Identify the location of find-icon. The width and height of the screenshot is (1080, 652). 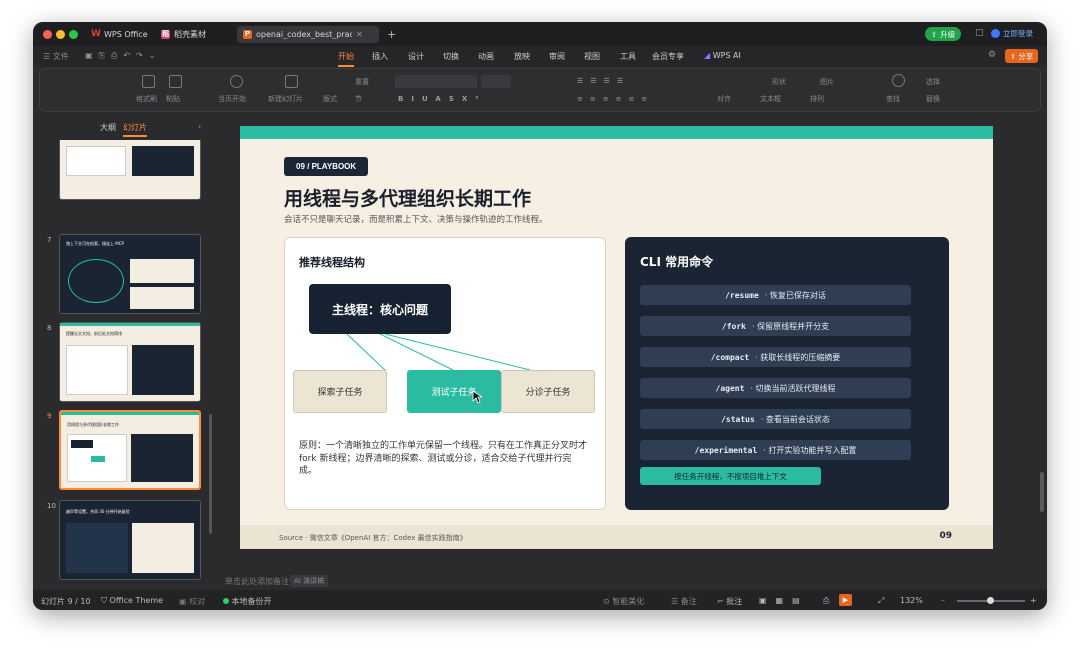
(898, 80).